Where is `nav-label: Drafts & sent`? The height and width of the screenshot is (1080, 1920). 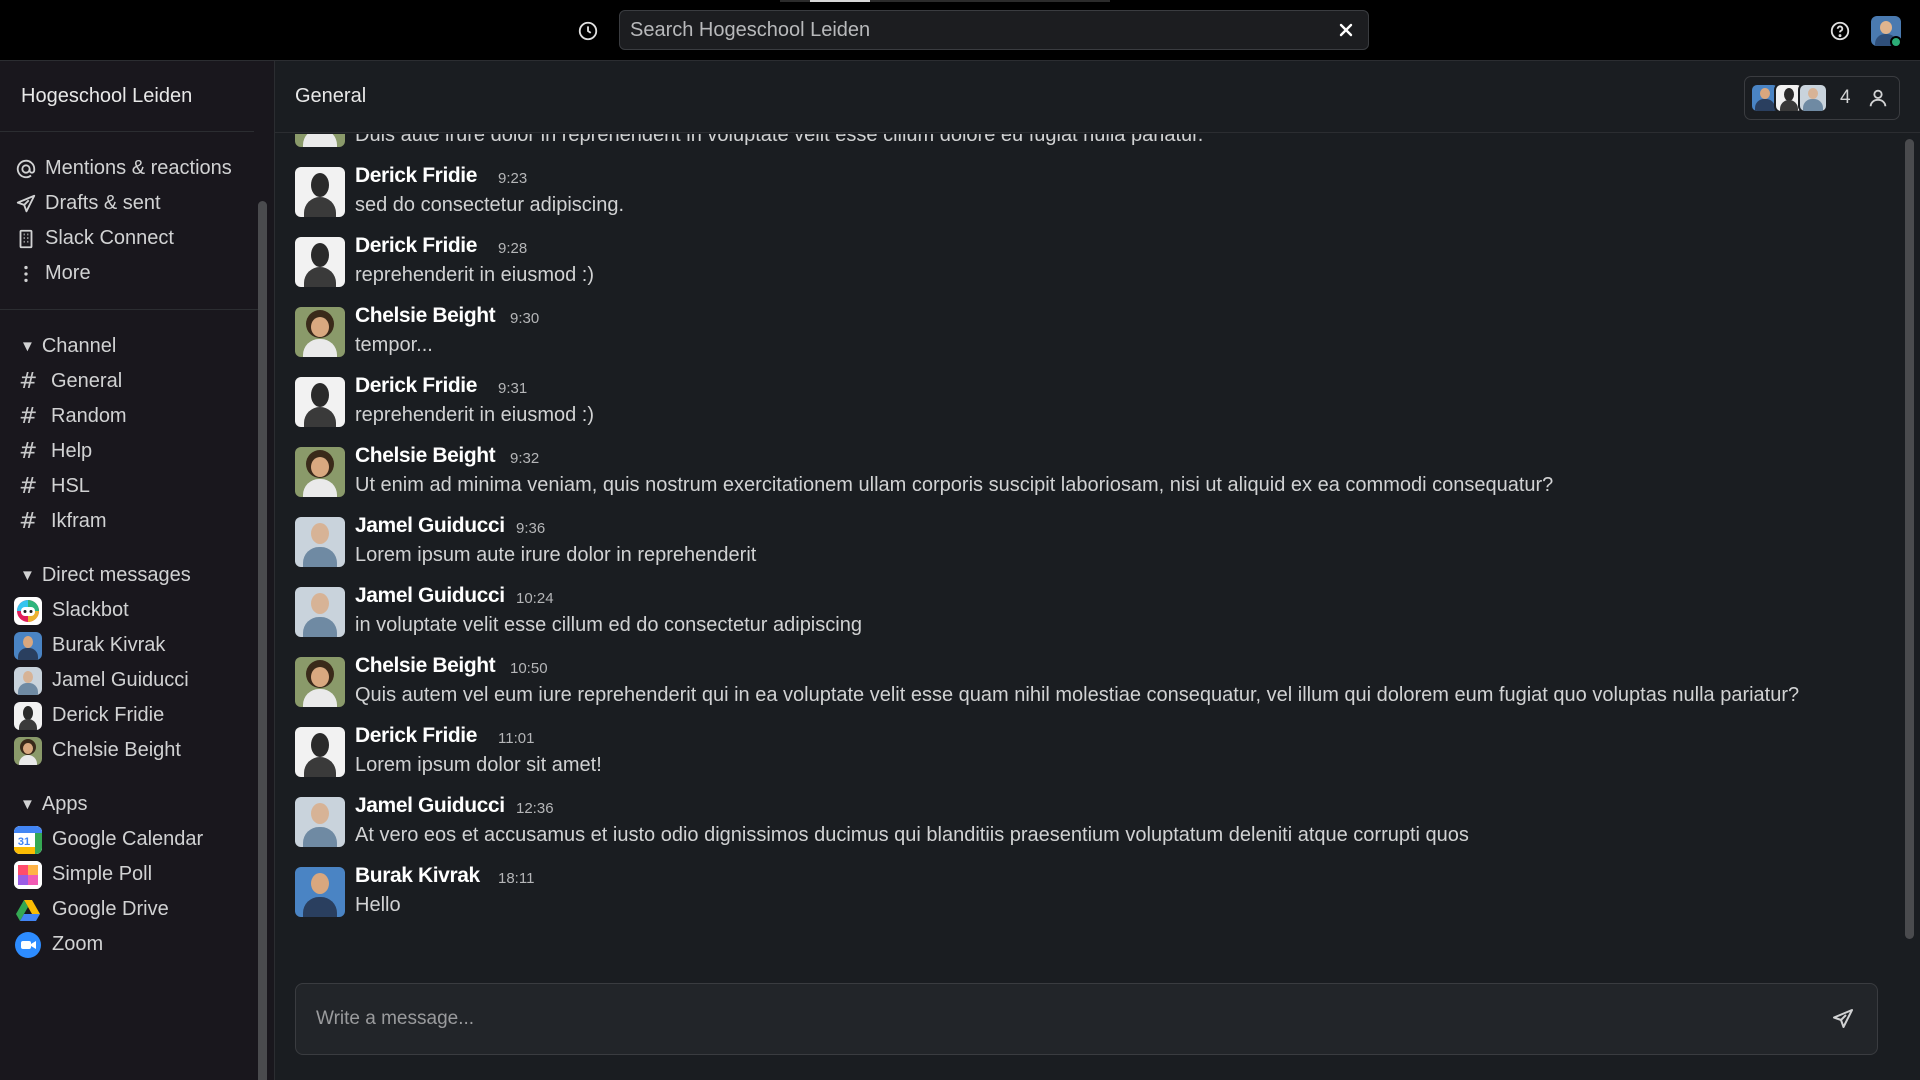
nav-label: Drafts & sent is located at coordinates (103, 203).